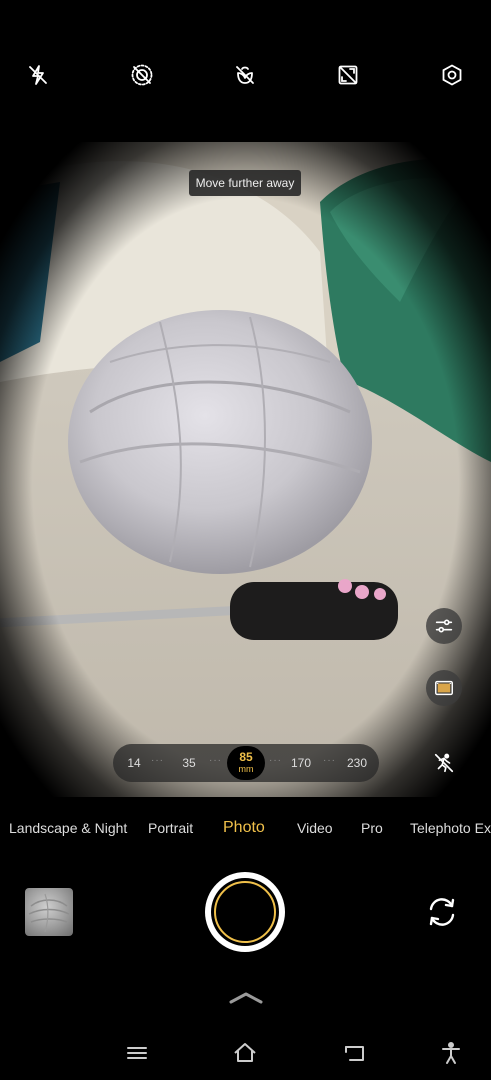  Describe the element at coordinates (170, 828) in the screenshot. I see `mode-portrait: Portrait` at that location.